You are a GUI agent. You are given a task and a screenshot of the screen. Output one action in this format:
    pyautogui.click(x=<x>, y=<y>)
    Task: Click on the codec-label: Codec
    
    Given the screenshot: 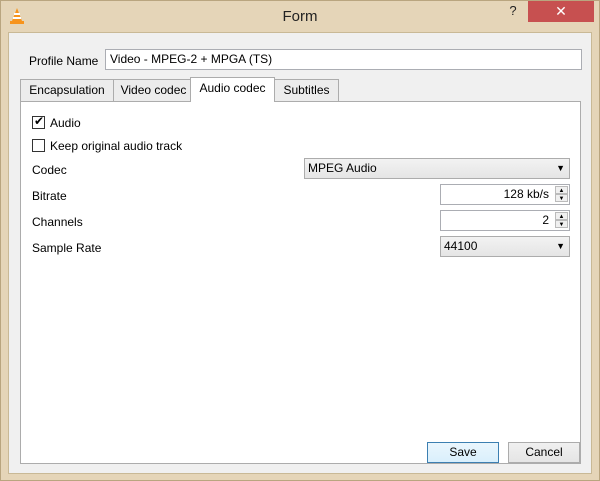 What is the action you would take?
    pyautogui.click(x=49, y=170)
    